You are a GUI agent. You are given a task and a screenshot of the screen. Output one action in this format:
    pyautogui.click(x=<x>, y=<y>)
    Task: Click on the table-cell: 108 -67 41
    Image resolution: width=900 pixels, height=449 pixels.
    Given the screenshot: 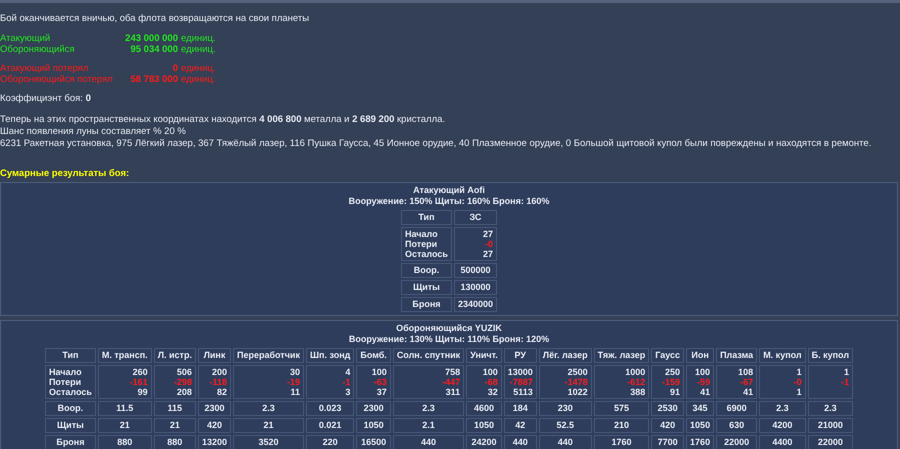 What is the action you would take?
    pyautogui.click(x=737, y=382)
    